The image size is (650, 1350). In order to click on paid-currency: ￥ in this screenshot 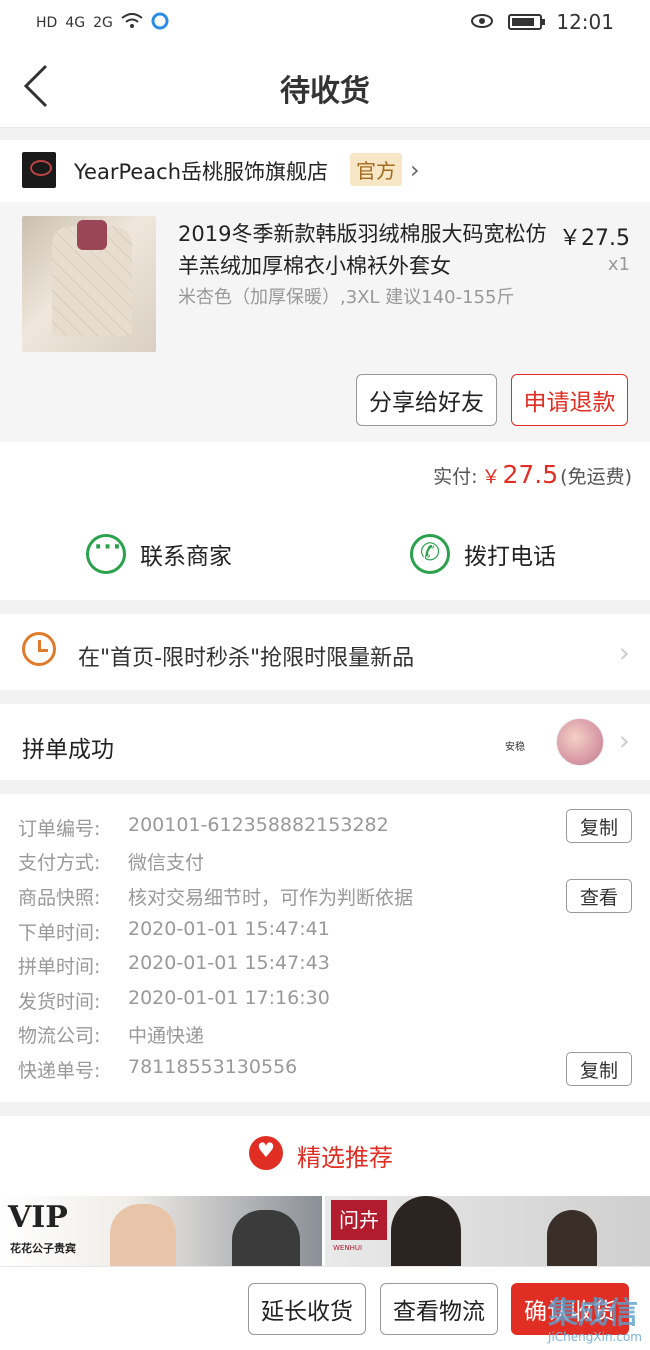, I will do `click(491, 477)`.